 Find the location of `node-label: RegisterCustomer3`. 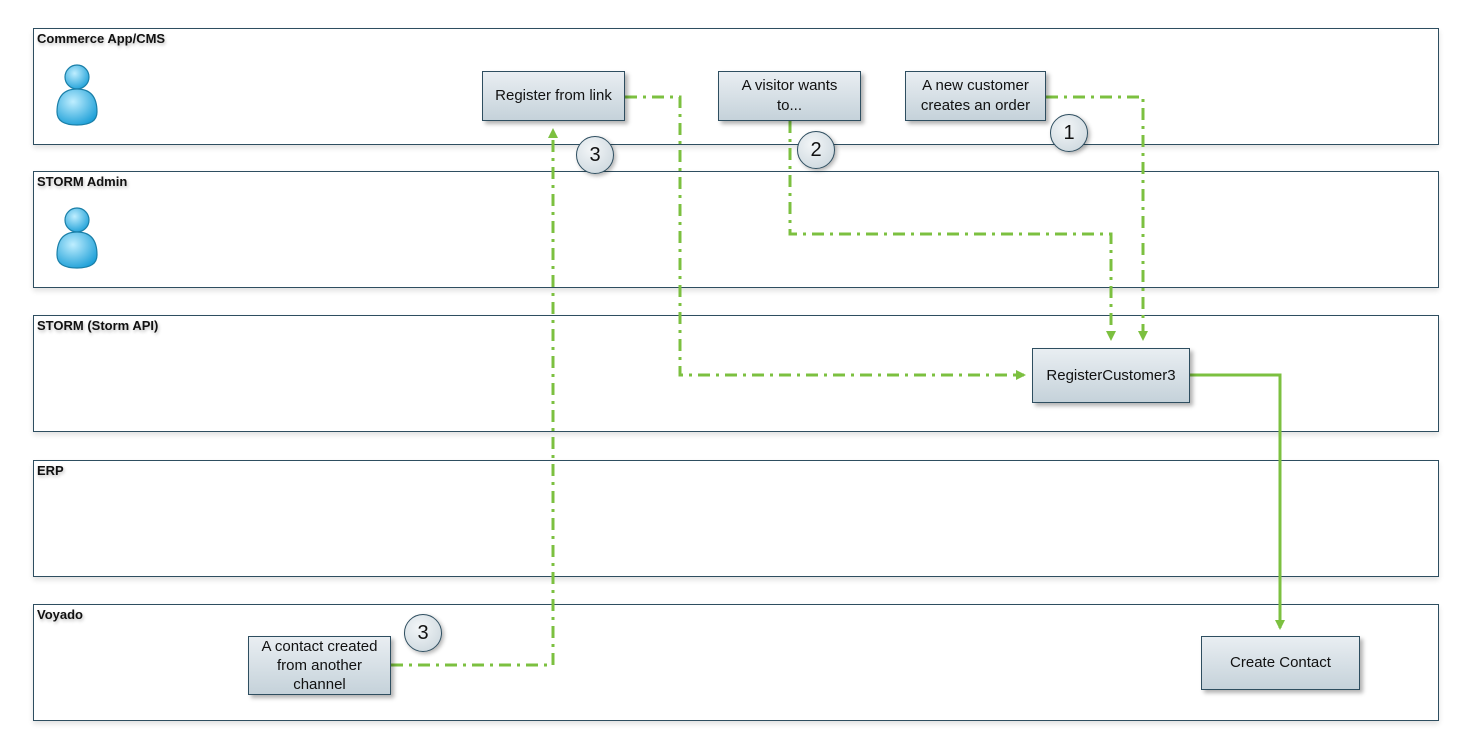

node-label: RegisterCustomer3 is located at coordinates (1111, 375).